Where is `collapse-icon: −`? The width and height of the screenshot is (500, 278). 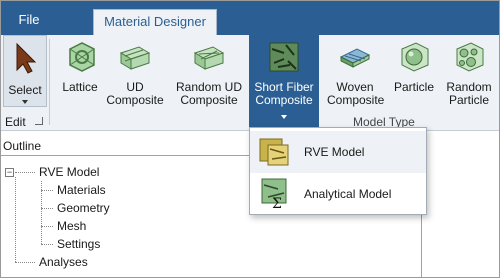
collapse-icon: − is located at coordinates (9, 172).